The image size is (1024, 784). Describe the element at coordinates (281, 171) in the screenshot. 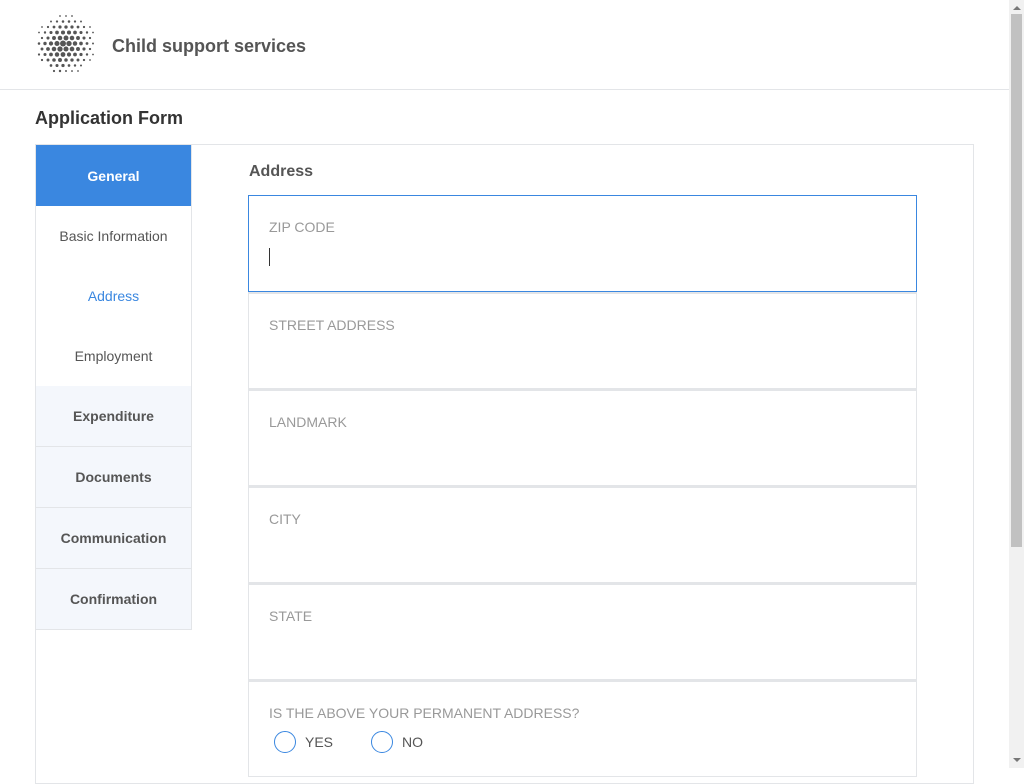

I see `section-title: Address` at that location.